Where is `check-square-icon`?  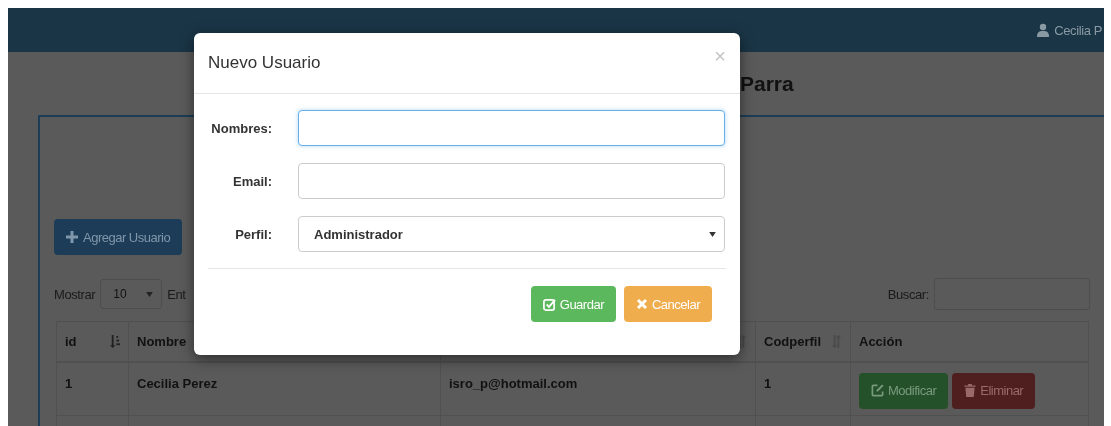 check-square-icon is located at coordinates (549, 304).